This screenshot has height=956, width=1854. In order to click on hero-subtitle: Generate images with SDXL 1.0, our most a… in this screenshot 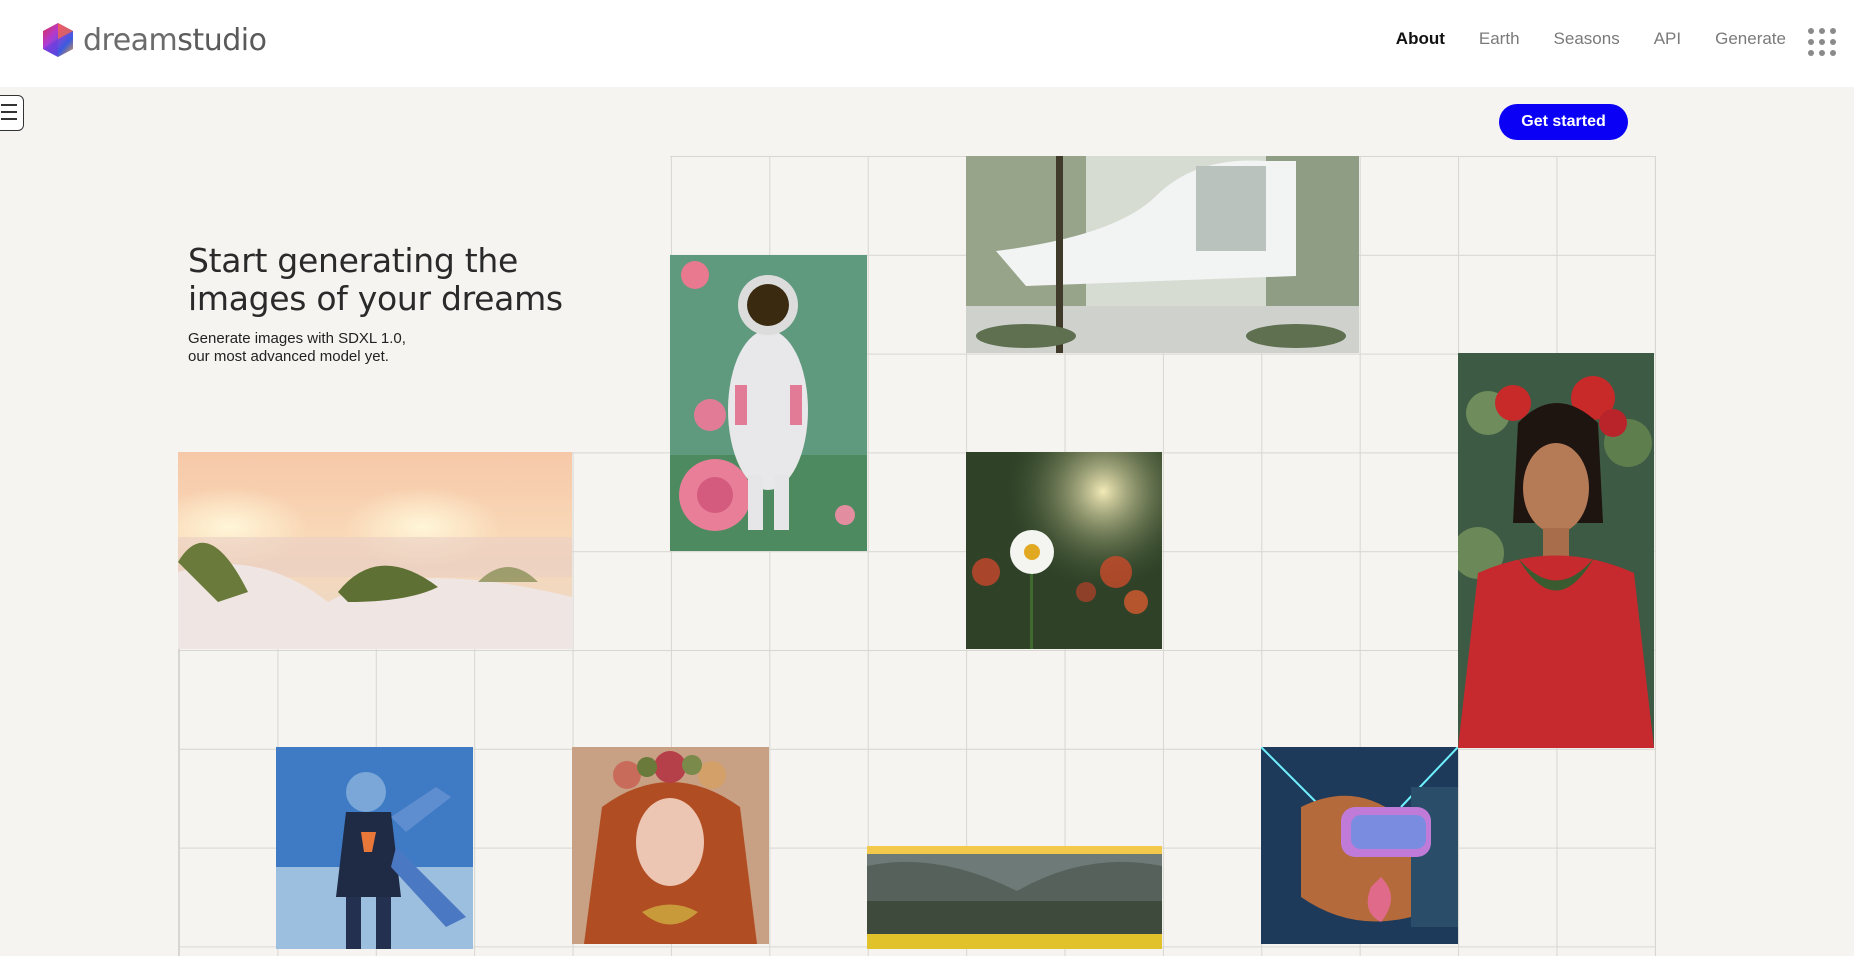, I will do `click(297, 347)`.